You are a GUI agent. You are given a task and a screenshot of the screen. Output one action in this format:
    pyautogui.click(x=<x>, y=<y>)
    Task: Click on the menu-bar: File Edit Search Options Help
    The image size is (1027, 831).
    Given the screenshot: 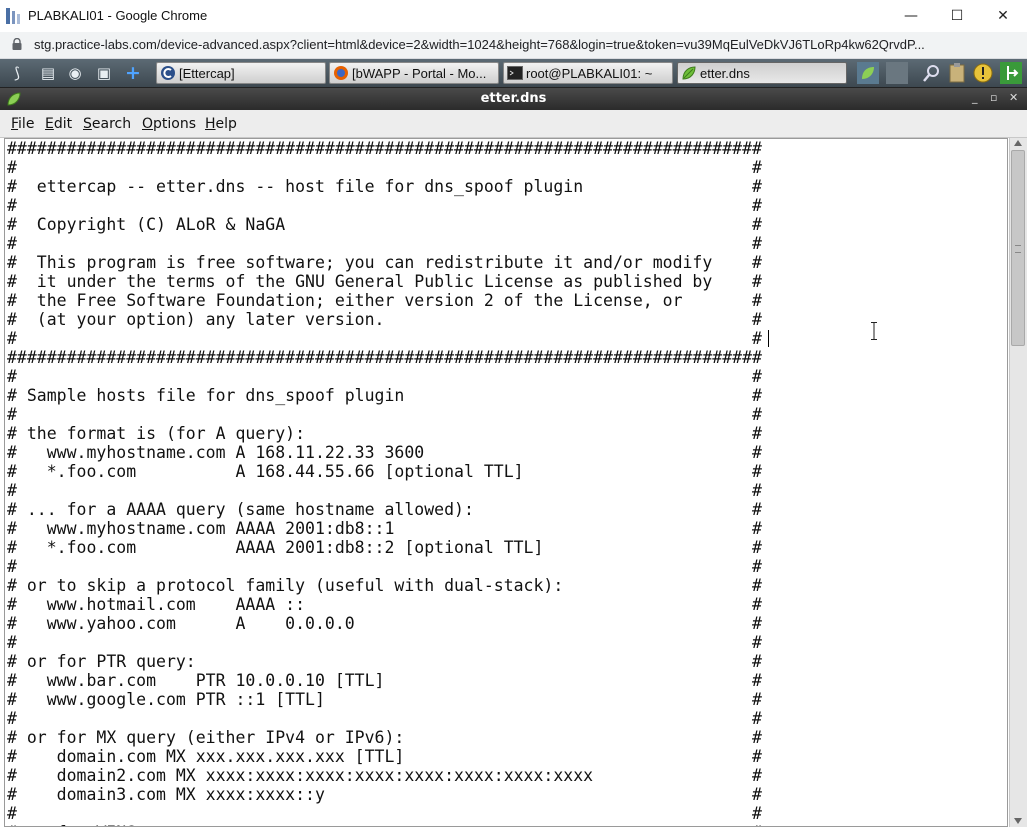 What is the action you would take?
    pyautogui.click(x=513, y=124)
    